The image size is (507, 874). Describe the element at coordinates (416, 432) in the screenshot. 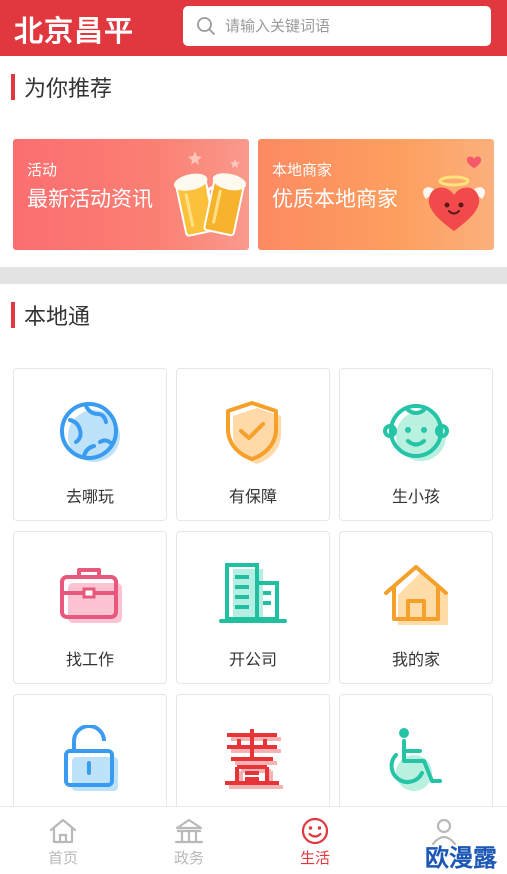

I see `baby-face-icon` at that location.